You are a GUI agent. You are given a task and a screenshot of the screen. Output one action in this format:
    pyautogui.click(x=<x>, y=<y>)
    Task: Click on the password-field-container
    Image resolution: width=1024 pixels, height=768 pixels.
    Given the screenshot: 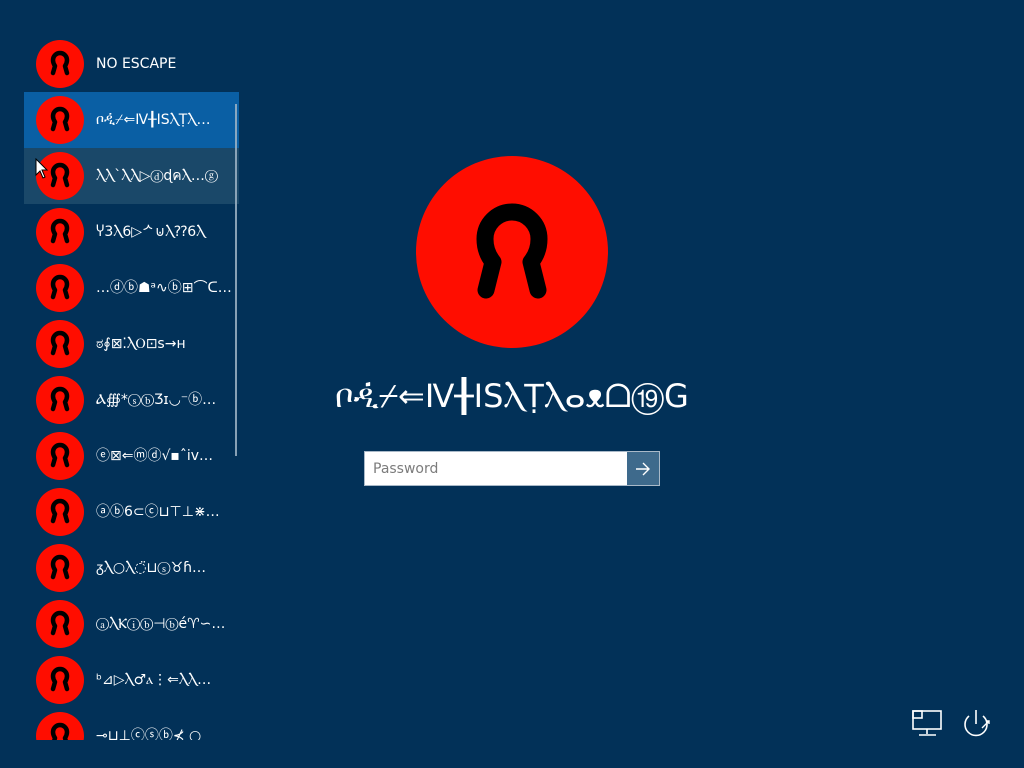 What is the action you would take?
    pyautogui.click(x=512, y=468)
    